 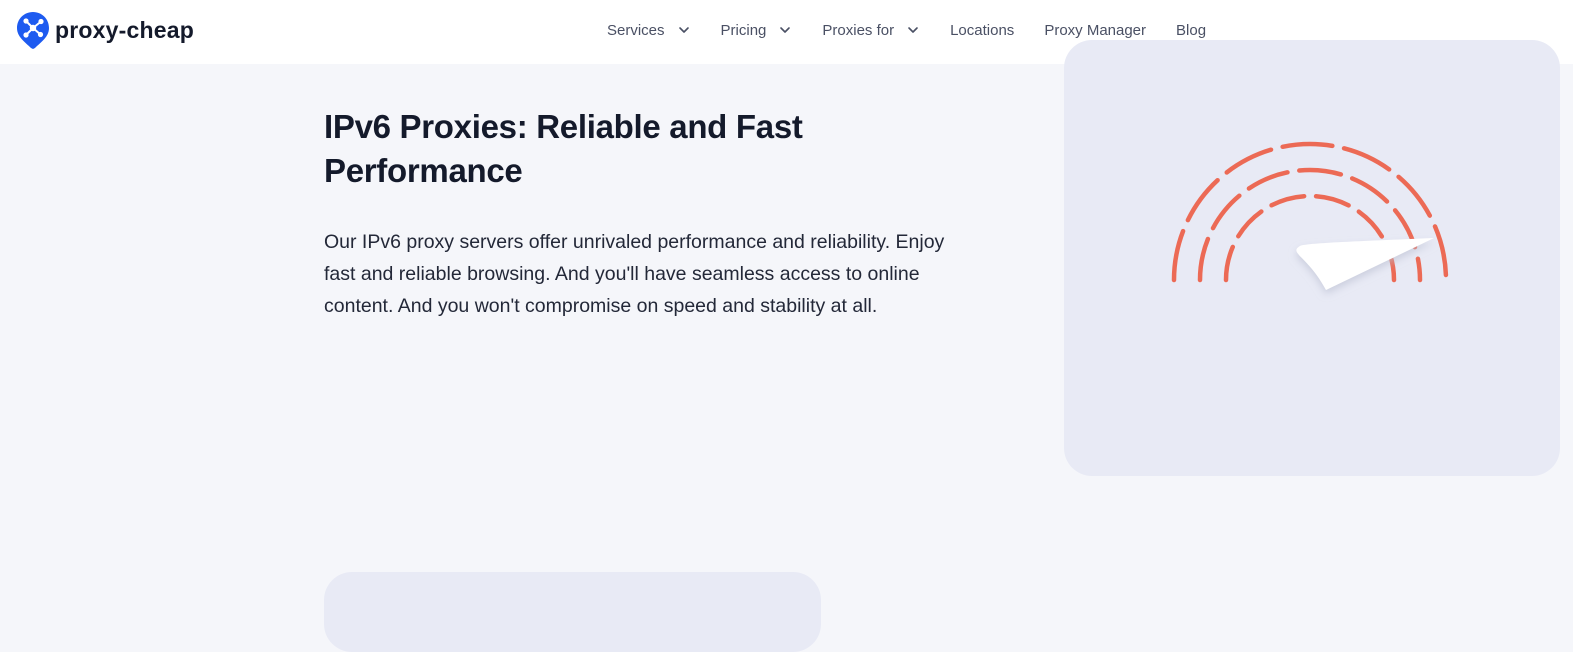 I want to click on speedometer-icon, so click(x=1310, y=215).